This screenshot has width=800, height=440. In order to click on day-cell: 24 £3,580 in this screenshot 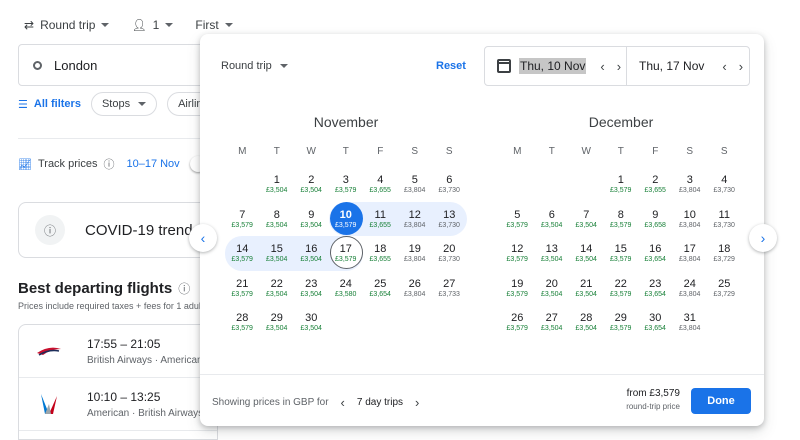, I will do `click(346, 288)`.